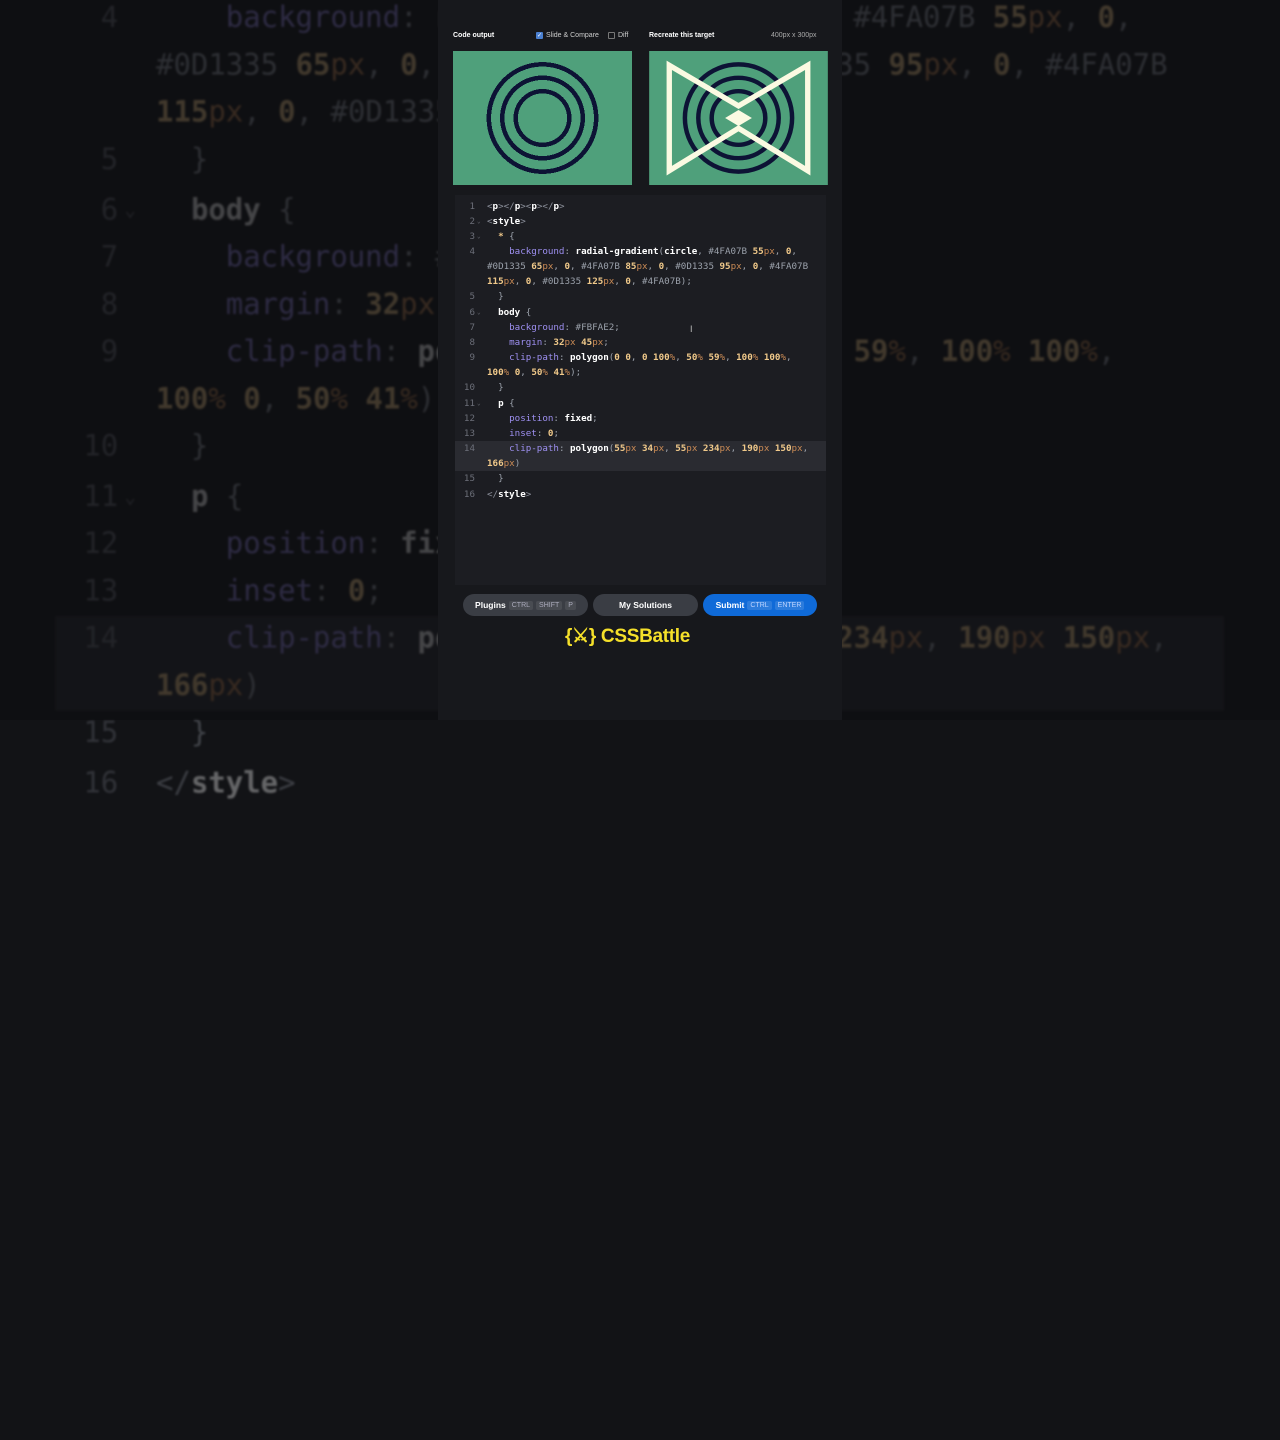  I want to click on code-token: position, so click(531, 418).